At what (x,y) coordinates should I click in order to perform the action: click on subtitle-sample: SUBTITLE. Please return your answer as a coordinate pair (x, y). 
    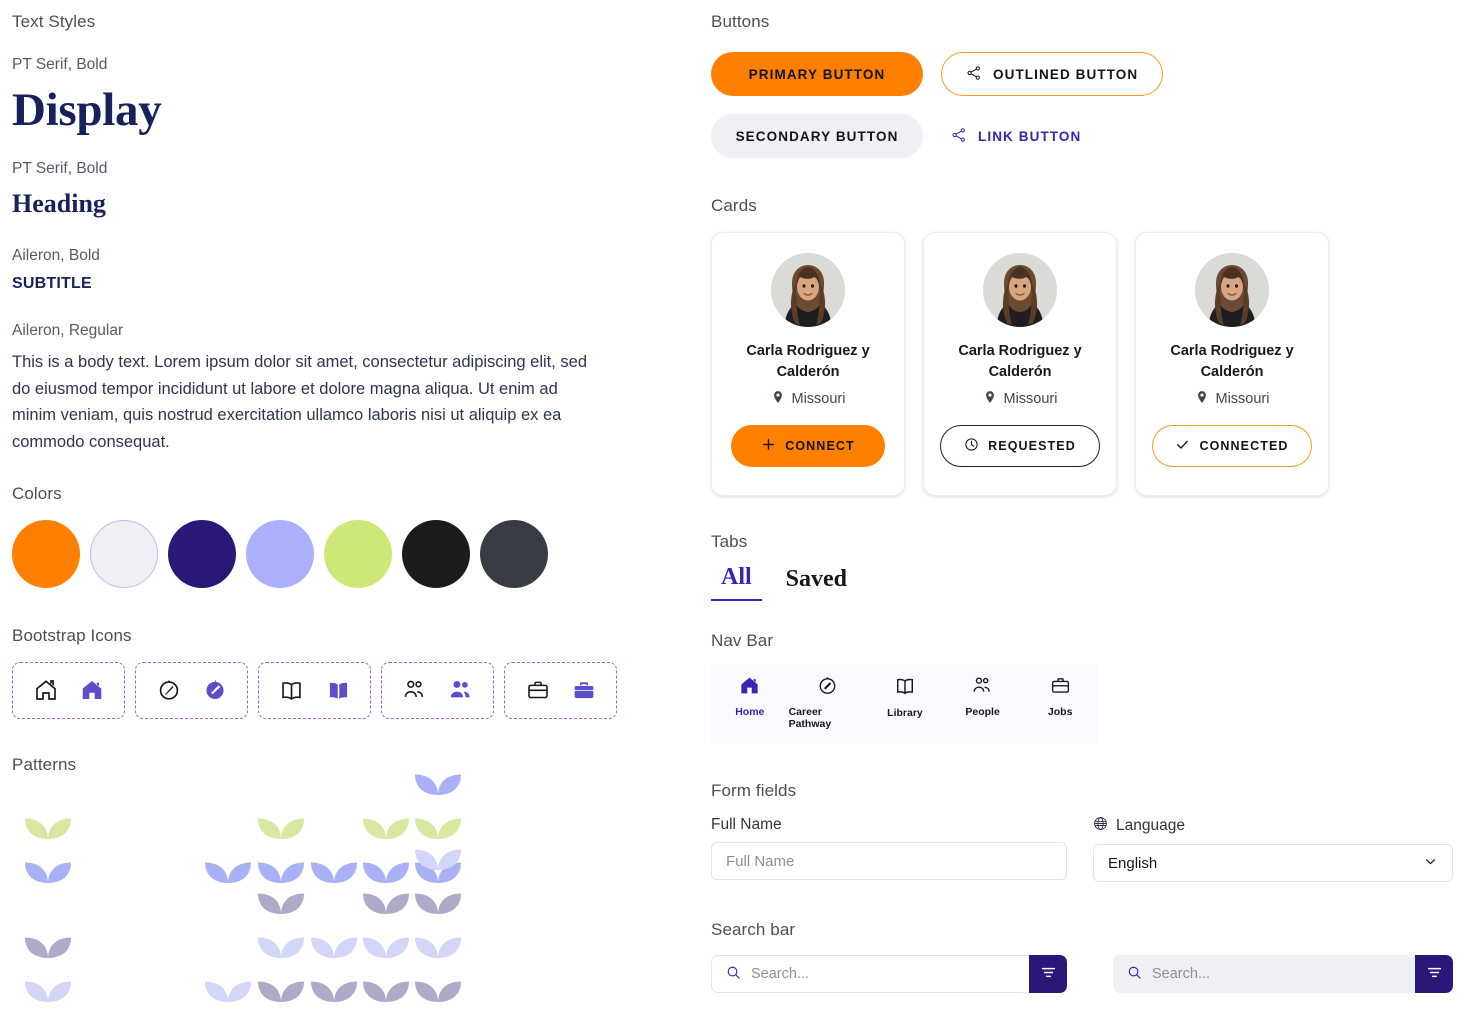
    Looking at the image, I should click on (52, 283).